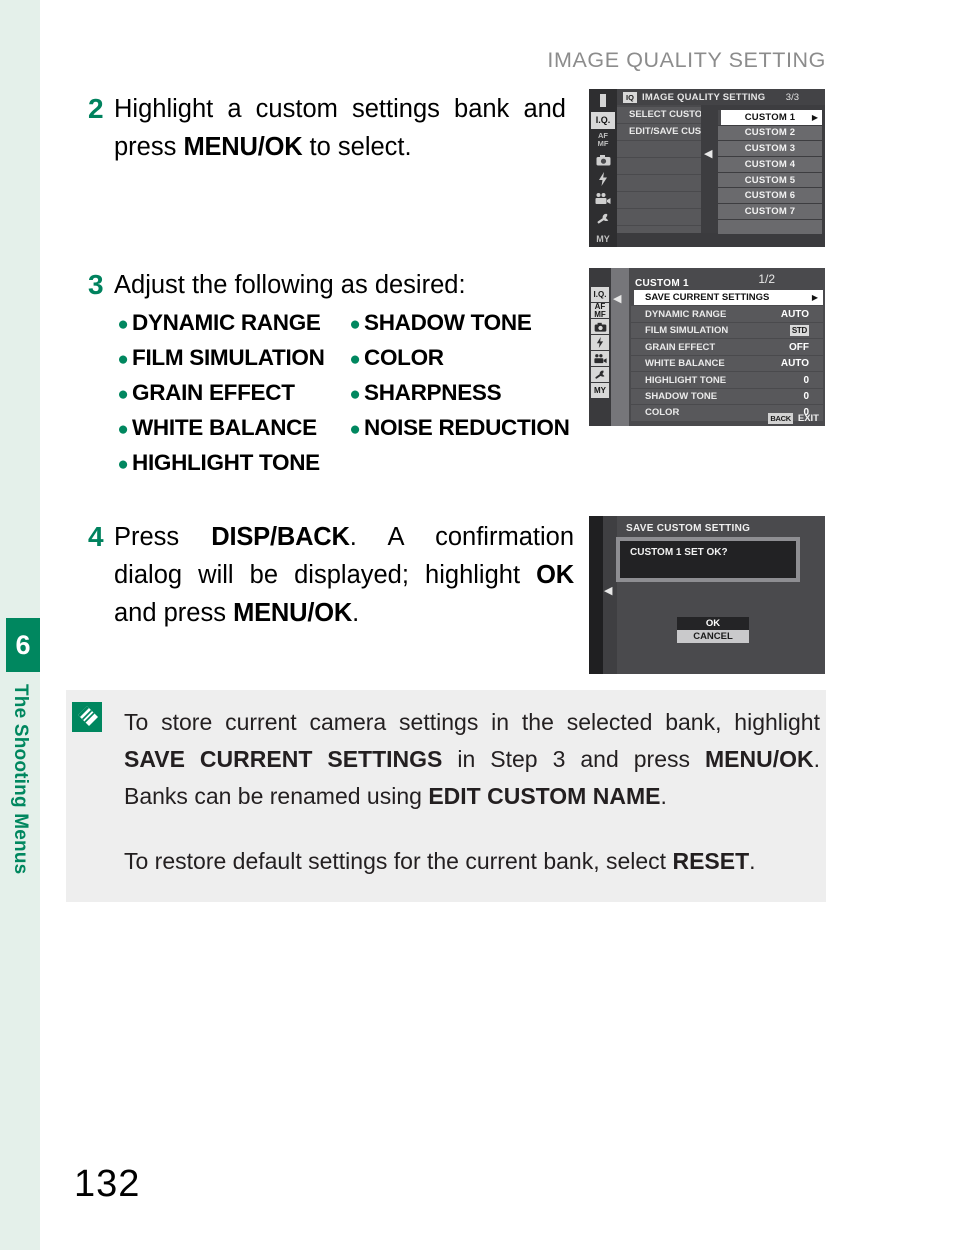  I want to click on submenu-item-empty, so click(770, 227).